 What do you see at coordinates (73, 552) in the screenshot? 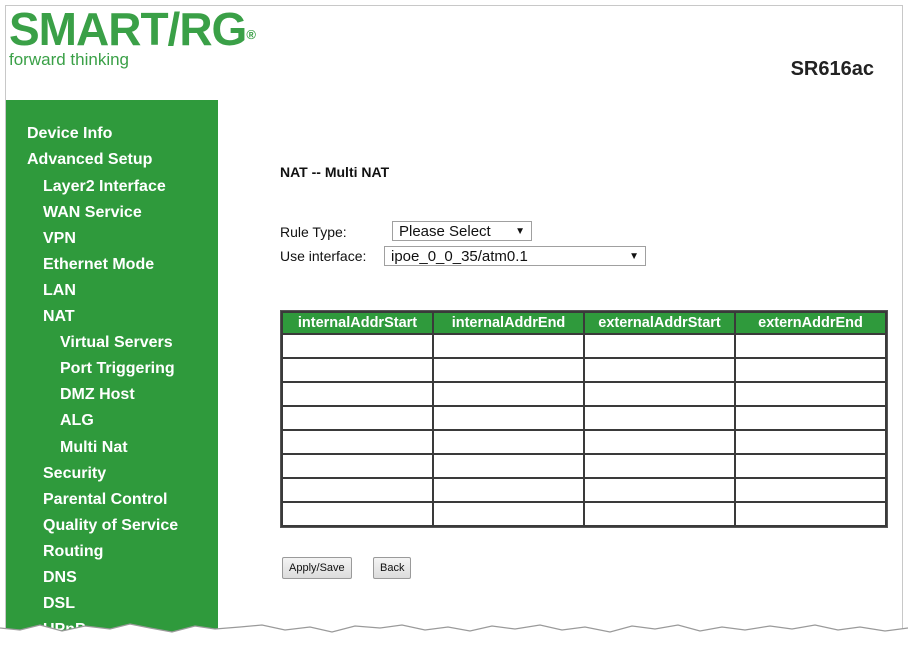
I see `sidebar-item-routing: Routing` at bounding box center [73, 552].